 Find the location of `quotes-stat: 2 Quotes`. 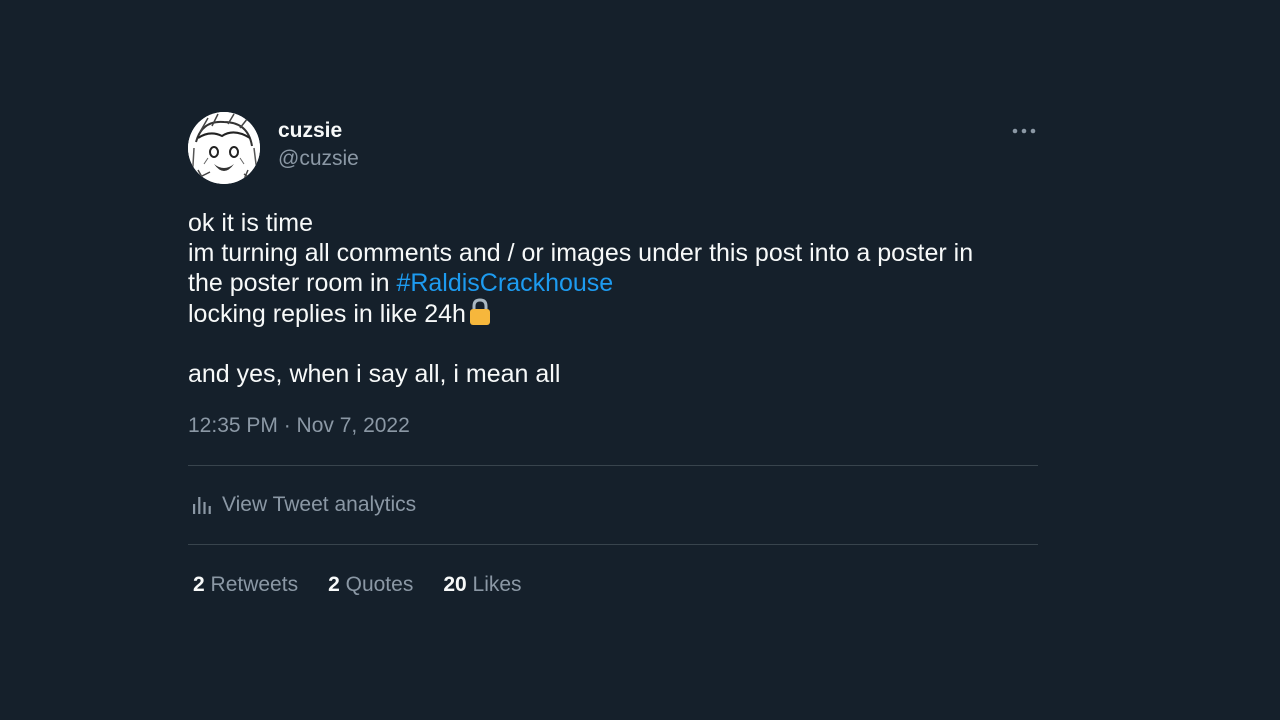

quotes-stat: 2 Quotes is located at coordinates (370, 585).